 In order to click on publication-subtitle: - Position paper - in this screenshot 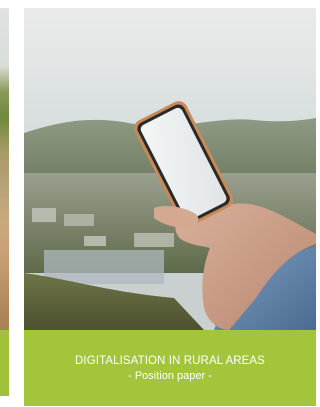, I will do `click(170, 376)`.